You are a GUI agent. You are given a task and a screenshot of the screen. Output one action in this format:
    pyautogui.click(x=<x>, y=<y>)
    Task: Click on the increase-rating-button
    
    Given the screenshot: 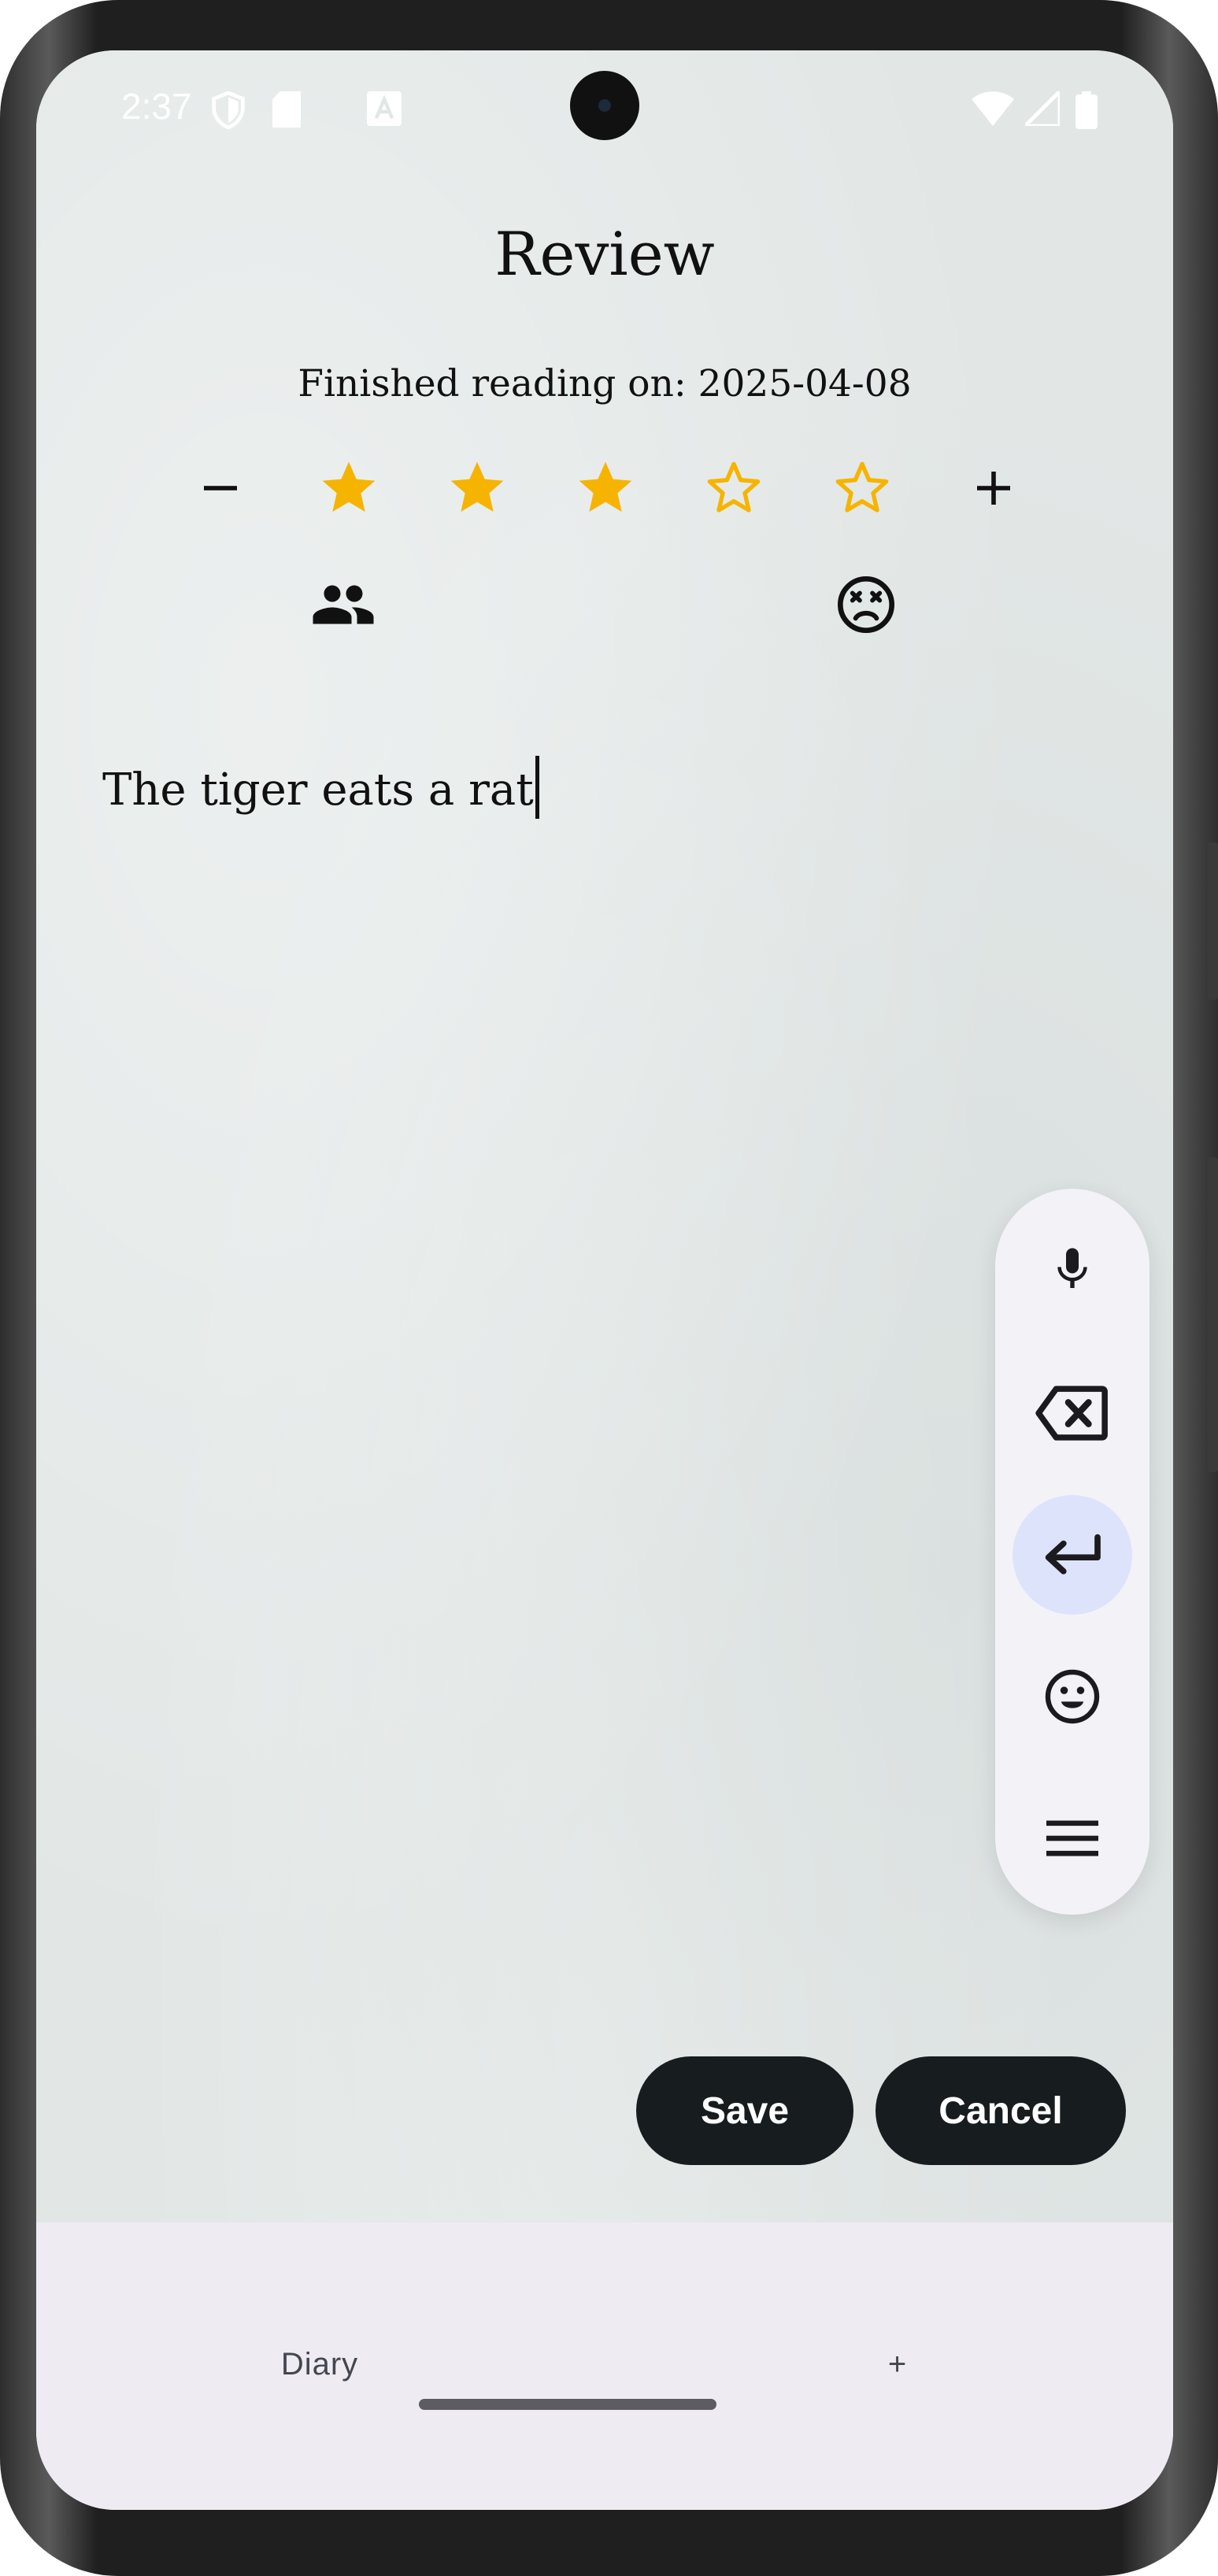 What is the action you would take?
    pyautogui.click(x=993, y=488)
    